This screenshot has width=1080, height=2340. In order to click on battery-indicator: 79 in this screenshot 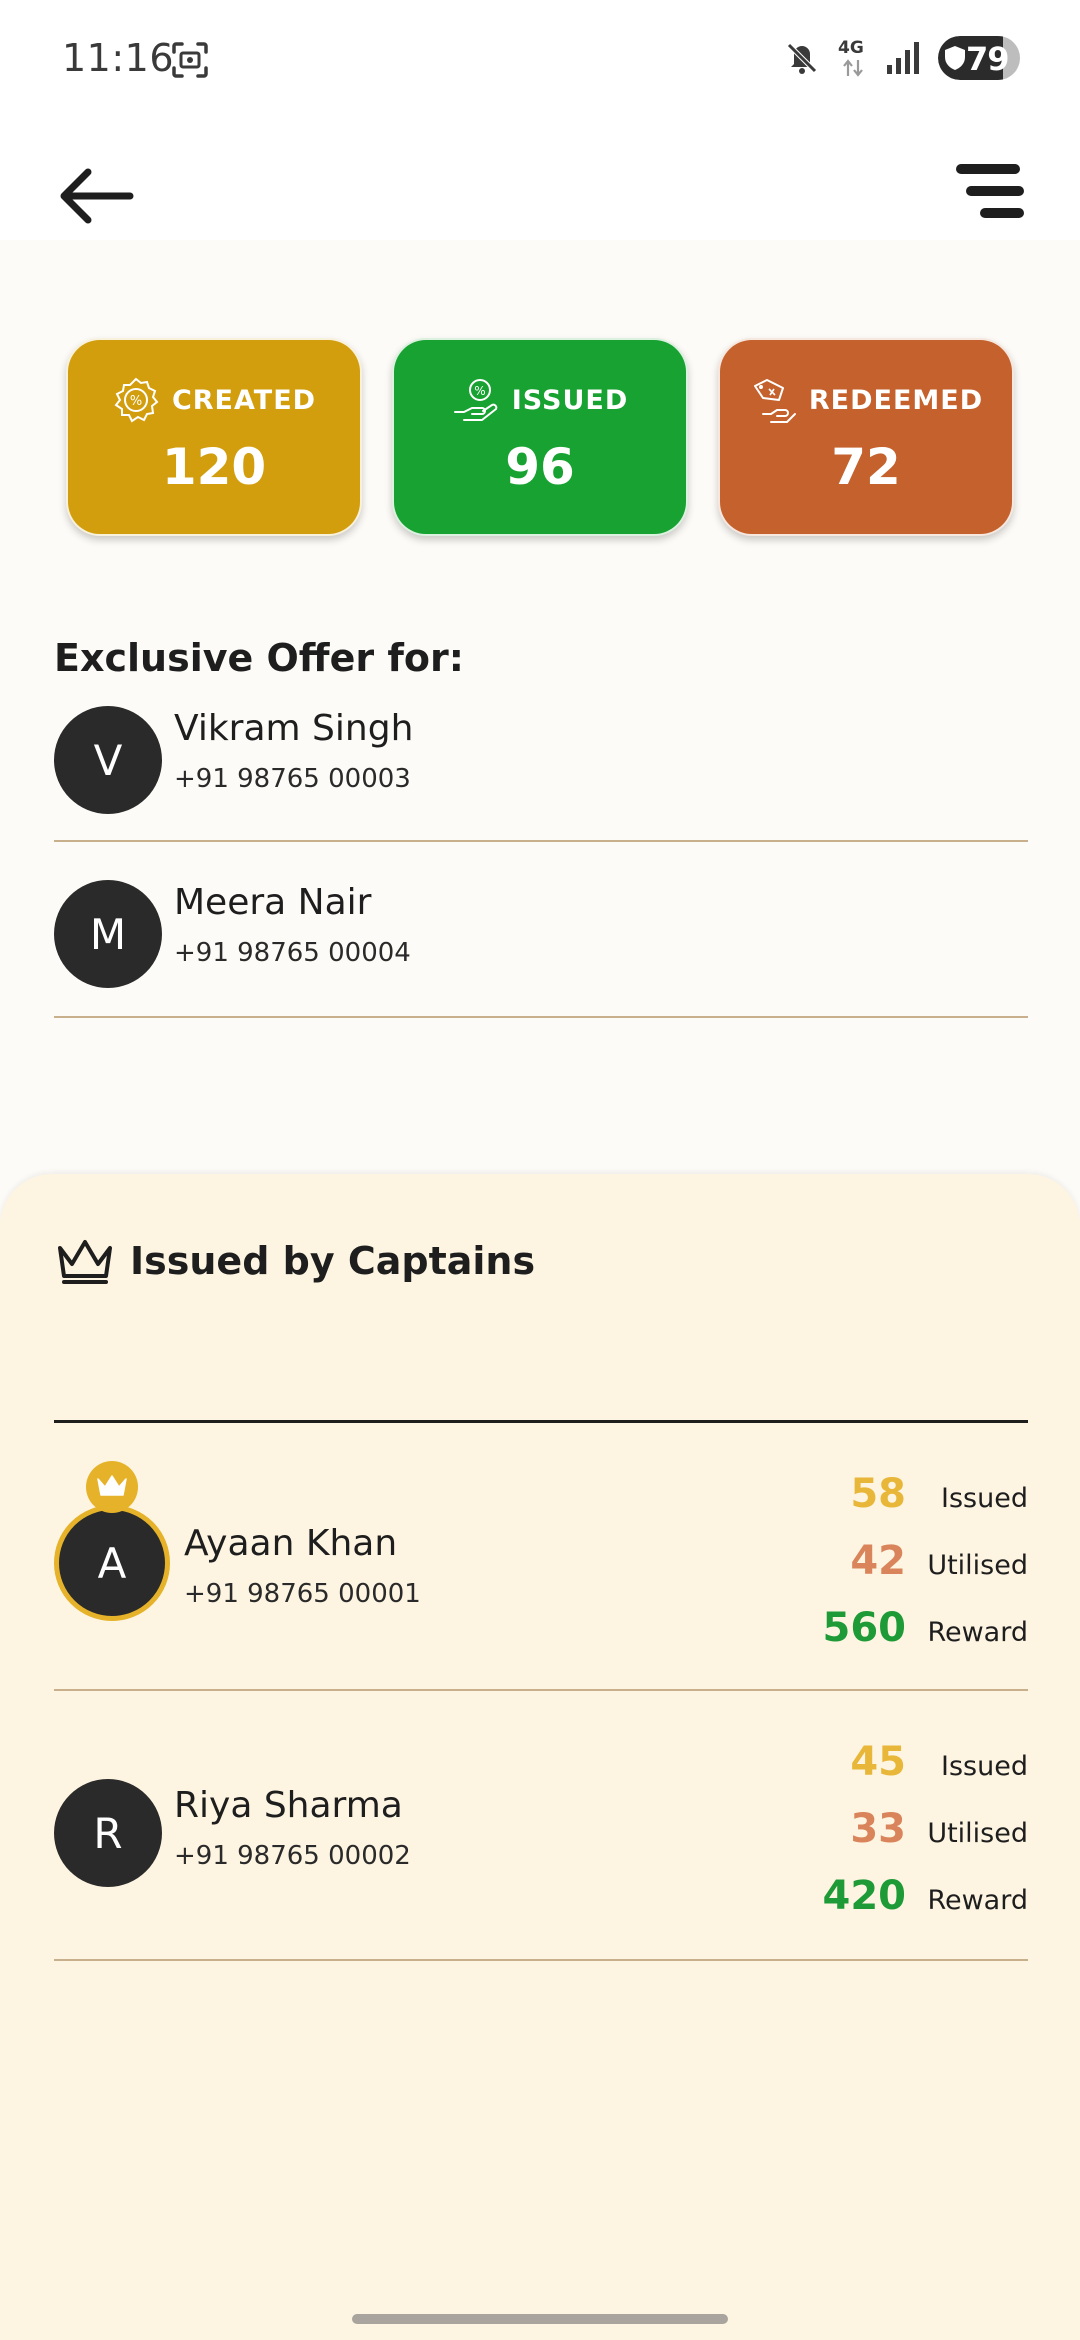, I will do `click(979, 58)`.